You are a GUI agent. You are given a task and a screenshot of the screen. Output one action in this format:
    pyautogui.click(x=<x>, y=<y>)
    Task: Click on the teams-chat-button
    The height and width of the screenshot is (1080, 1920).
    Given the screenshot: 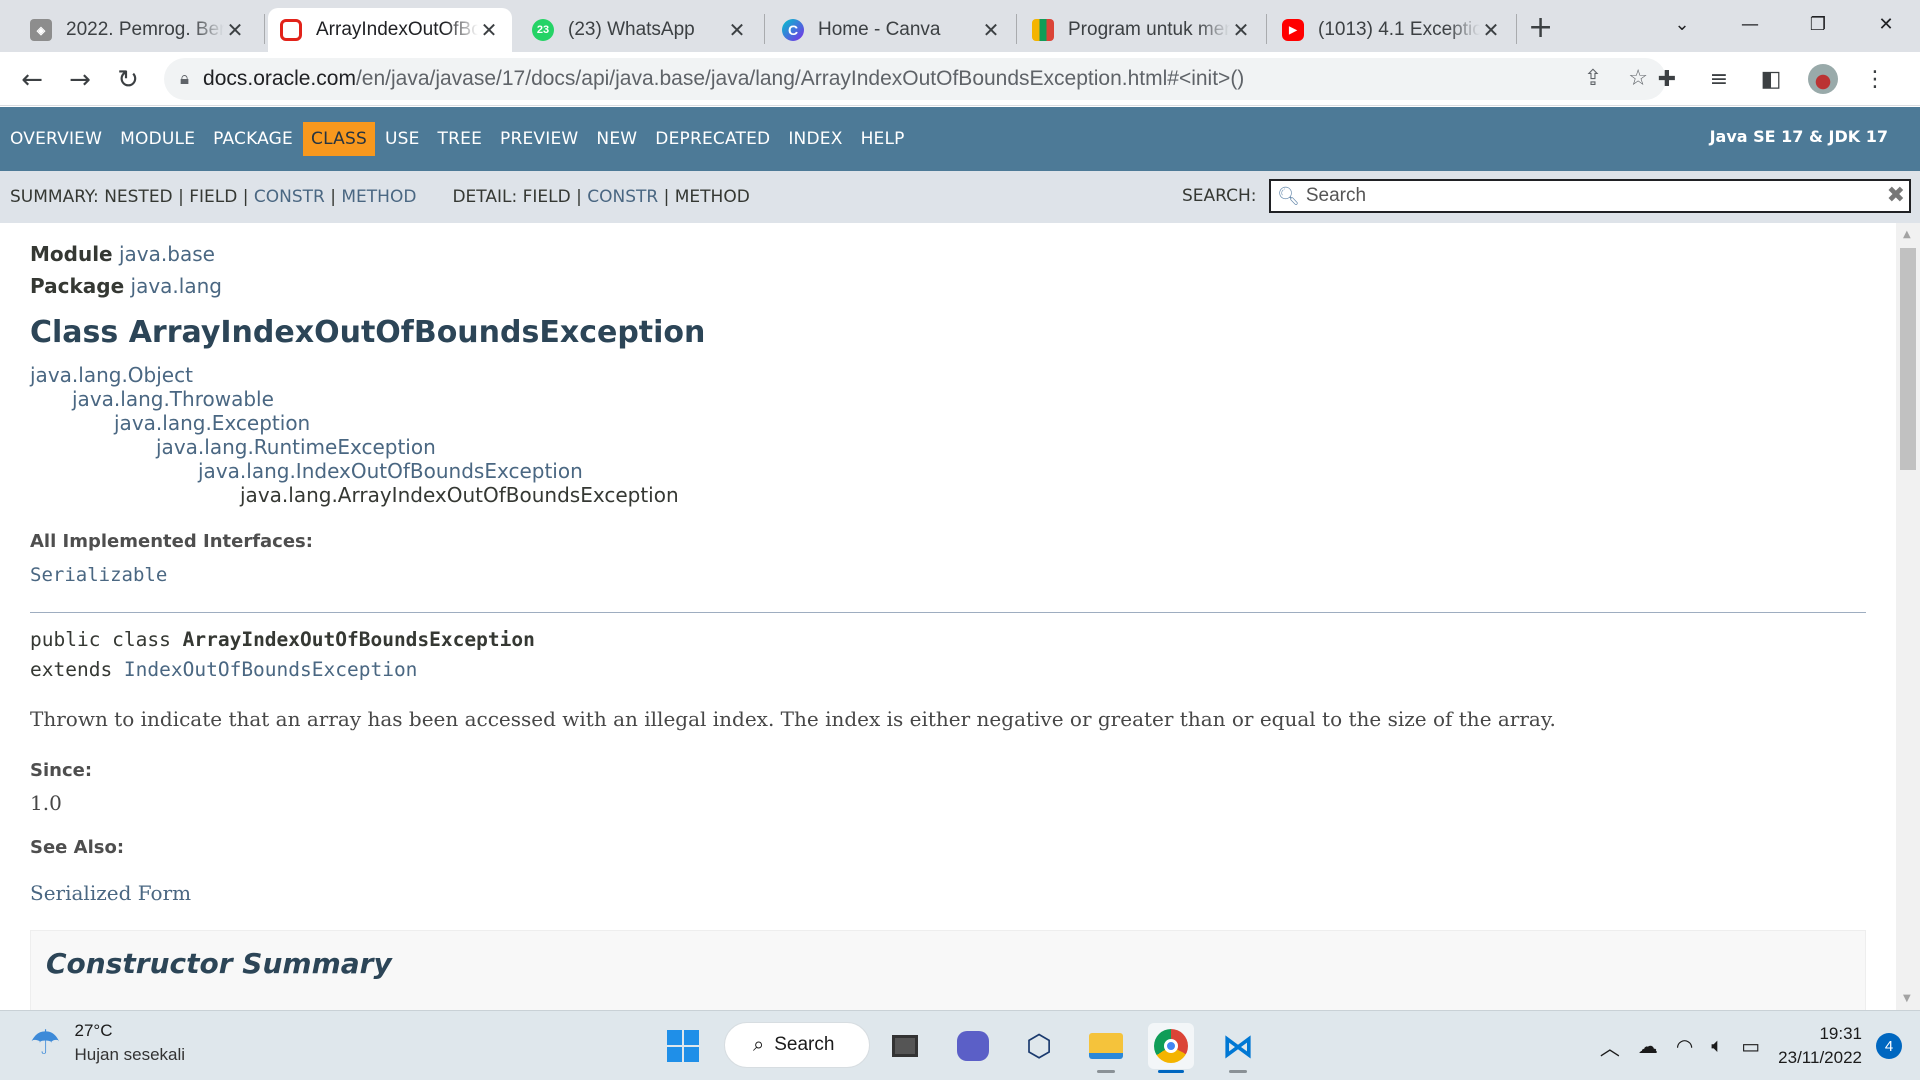 What is the action you would take?
    pyautogui.click(x=973, y=1046)
    